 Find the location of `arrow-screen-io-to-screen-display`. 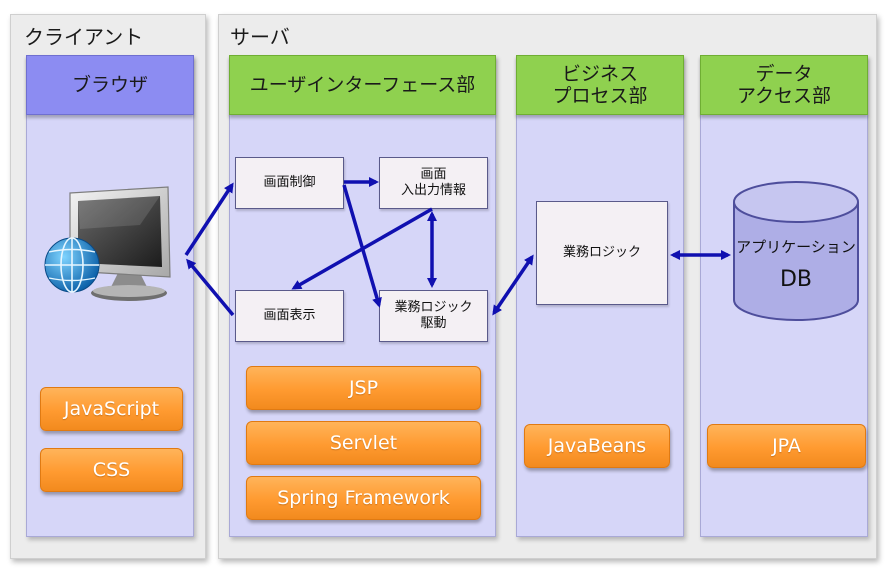

arrow-screen-io-to-screen-display is located at coordinates (362, 248).